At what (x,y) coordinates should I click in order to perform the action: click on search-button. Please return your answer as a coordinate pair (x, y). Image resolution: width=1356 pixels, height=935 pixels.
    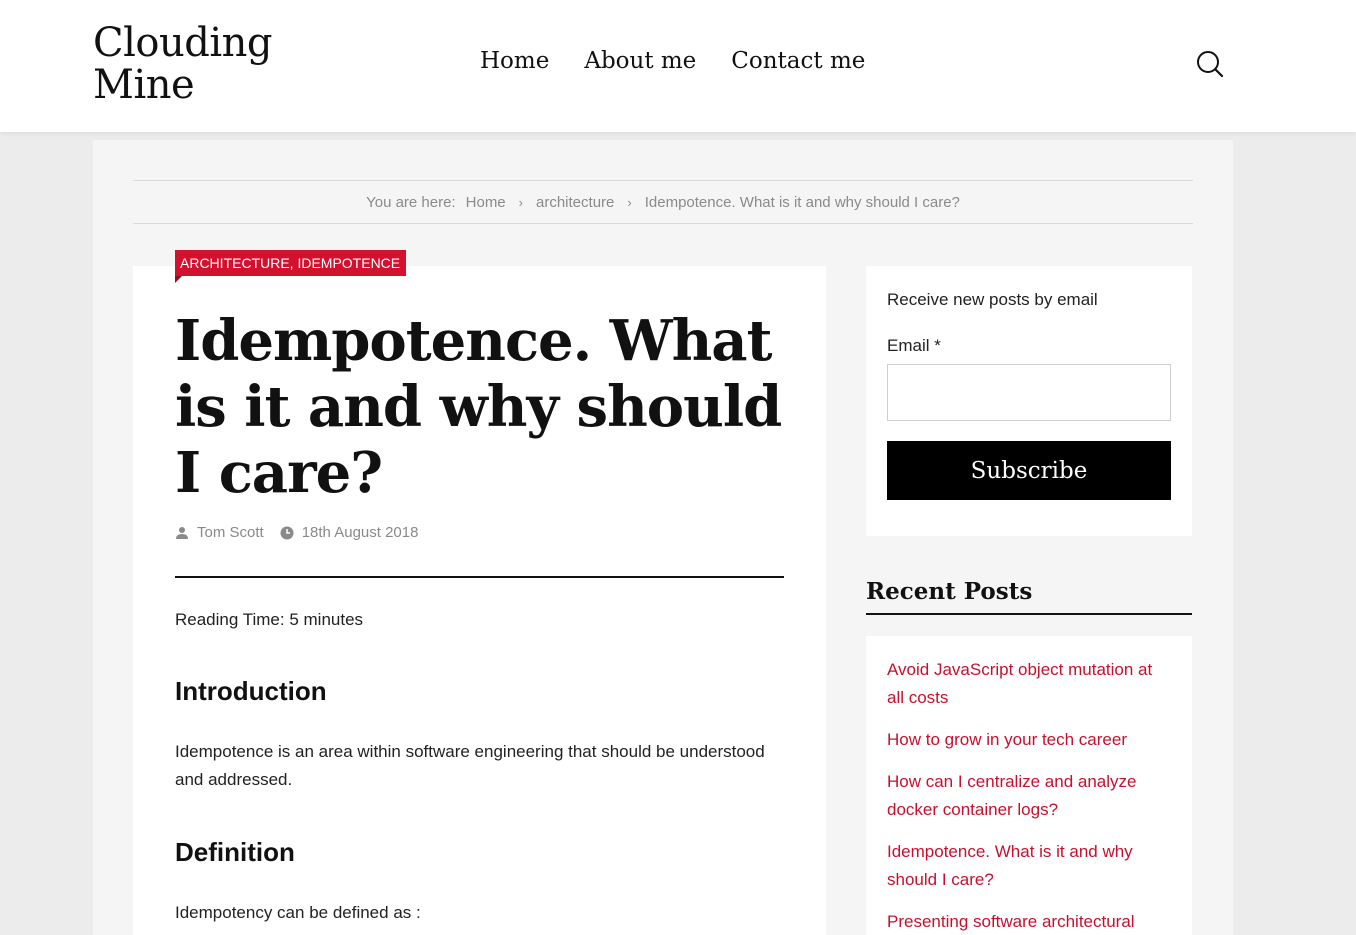
    Looking at the image, I should click on (1210, 64).